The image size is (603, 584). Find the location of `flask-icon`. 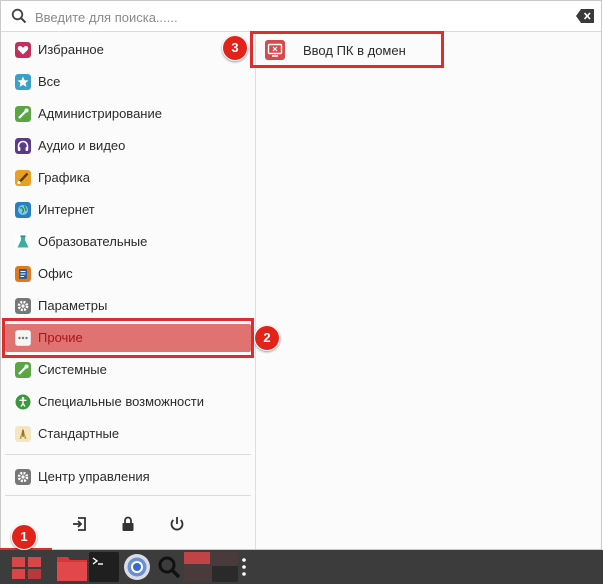

flask-icon is located at coordinates (23, 242).